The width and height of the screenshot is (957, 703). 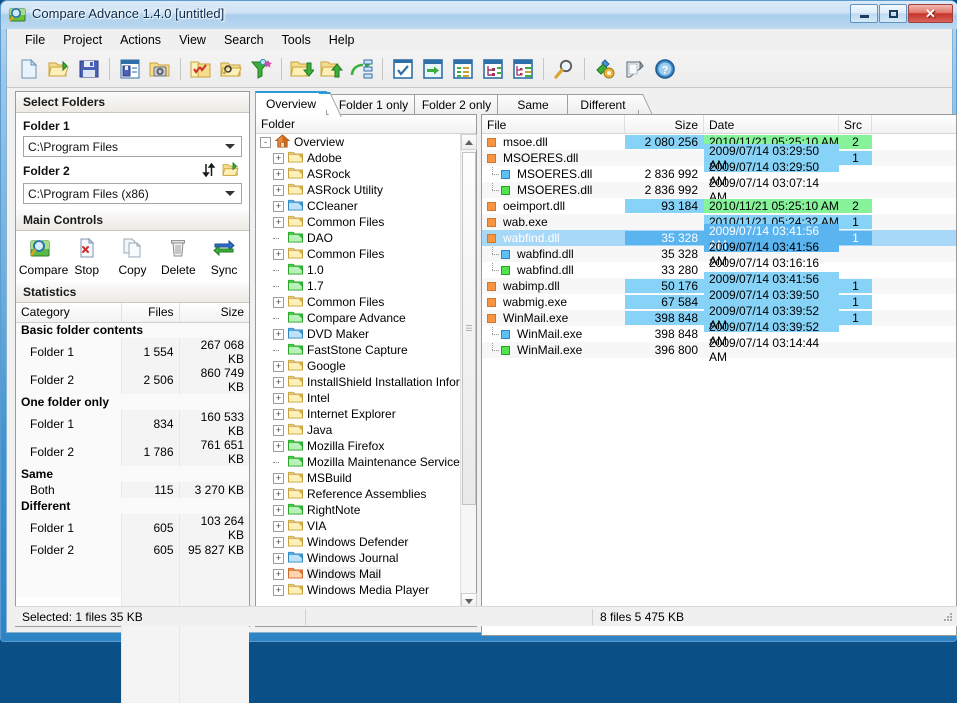 I want to click on tree-scroll-thumb: ☰, so click(x=469, y=328).